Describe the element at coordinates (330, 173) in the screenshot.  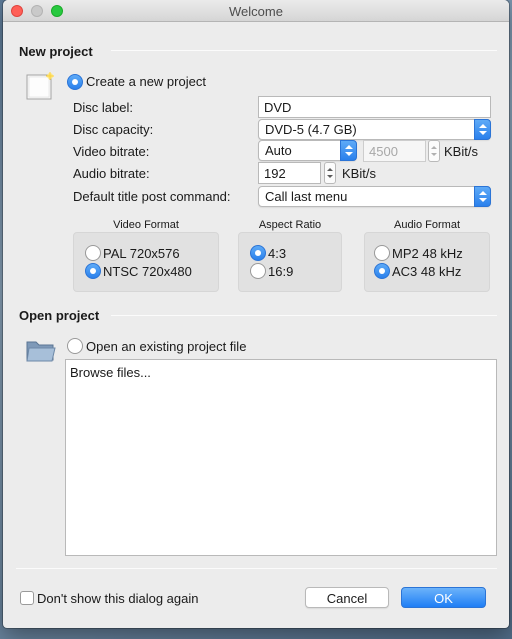
I see `audio-bitrate-stepper` at that location.